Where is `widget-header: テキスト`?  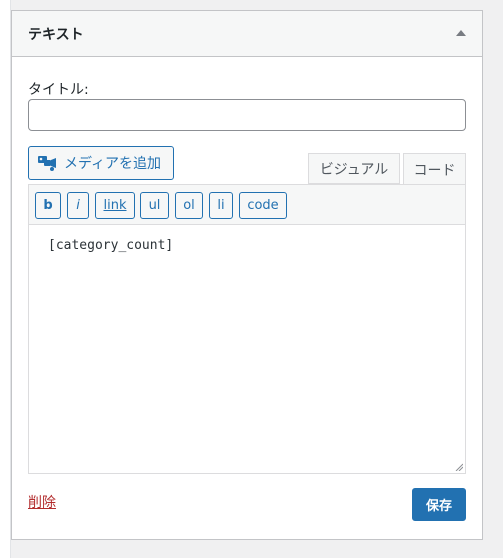
widget-header: テキスト is located at coordinates (247, 34).